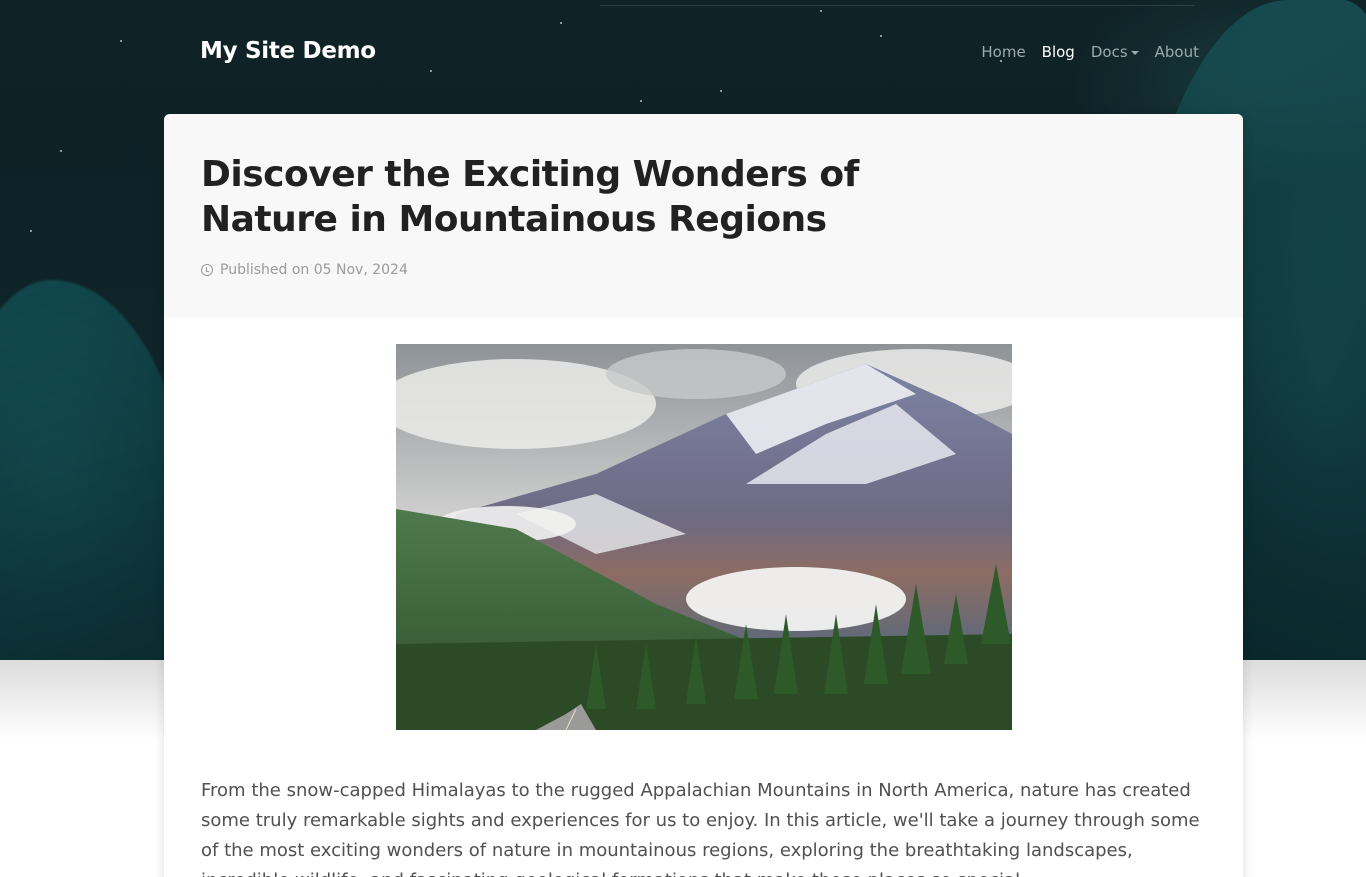  Describe the element at coordinates (314, 270) in the screenshot. I see `published-date: Published on 05 Nov, 2024` at that location.